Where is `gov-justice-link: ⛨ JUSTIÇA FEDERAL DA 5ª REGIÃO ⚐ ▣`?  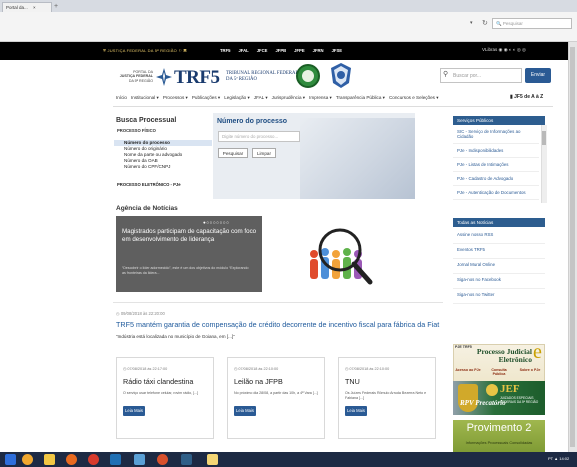 gov-justice-link: ⛨ JUSTIÇA FEDERAL DA 5ª REGIÃO ⚐ ▣ is located at coordinates (145, 50).